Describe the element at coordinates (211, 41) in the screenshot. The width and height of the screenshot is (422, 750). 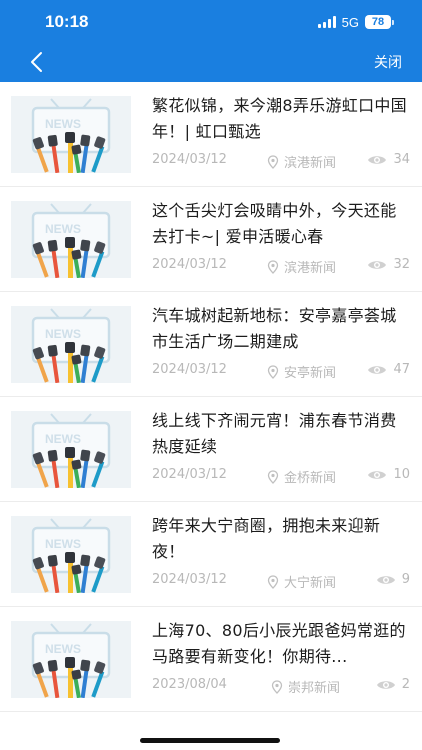
I see `top-bar: 10:18 5G 78 关闭` at that location.